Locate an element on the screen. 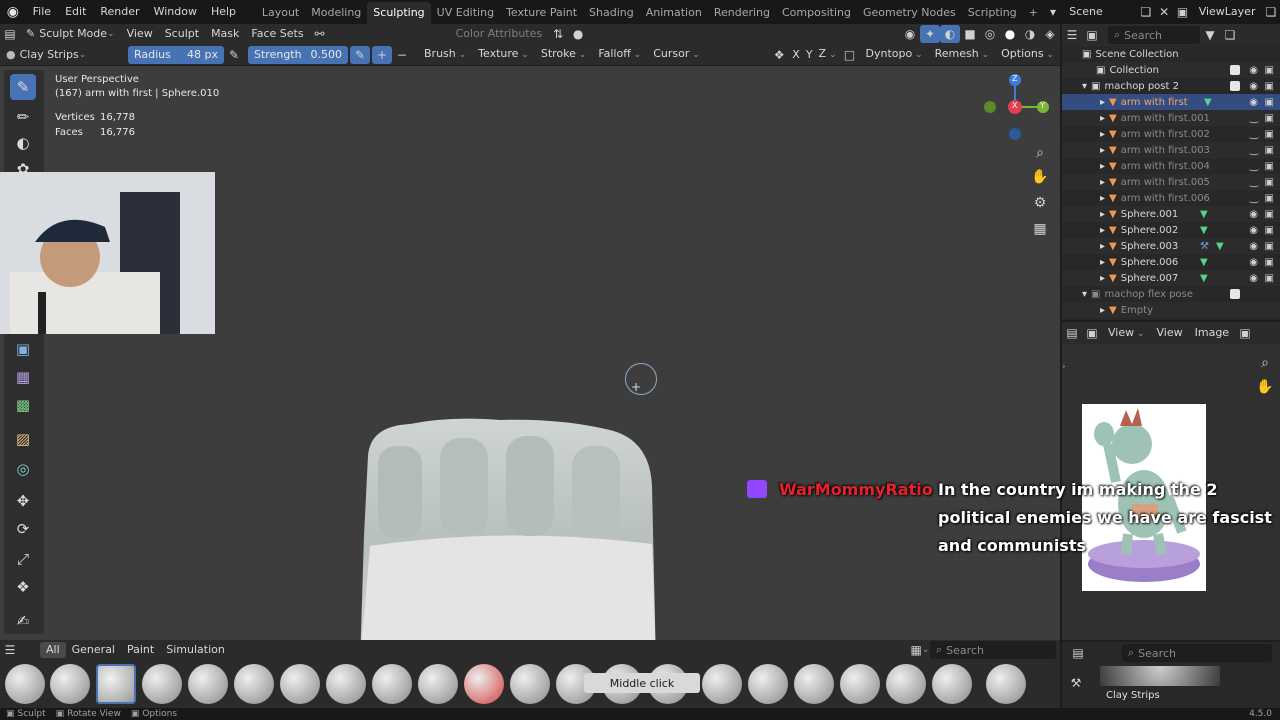 The height and width of the screenshot is (720, 1280). outliner-row: ▸ ▼ arm with first.003 ‿ ▣ is located at coordinates (1171, 150).